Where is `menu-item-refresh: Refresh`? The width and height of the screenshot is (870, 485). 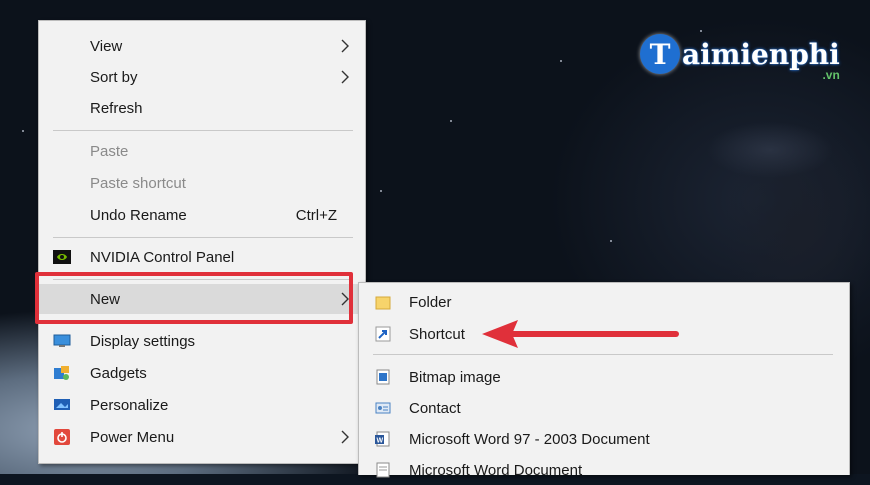 menu-item-refresh: Refresh is located at coordinates (202, 108).